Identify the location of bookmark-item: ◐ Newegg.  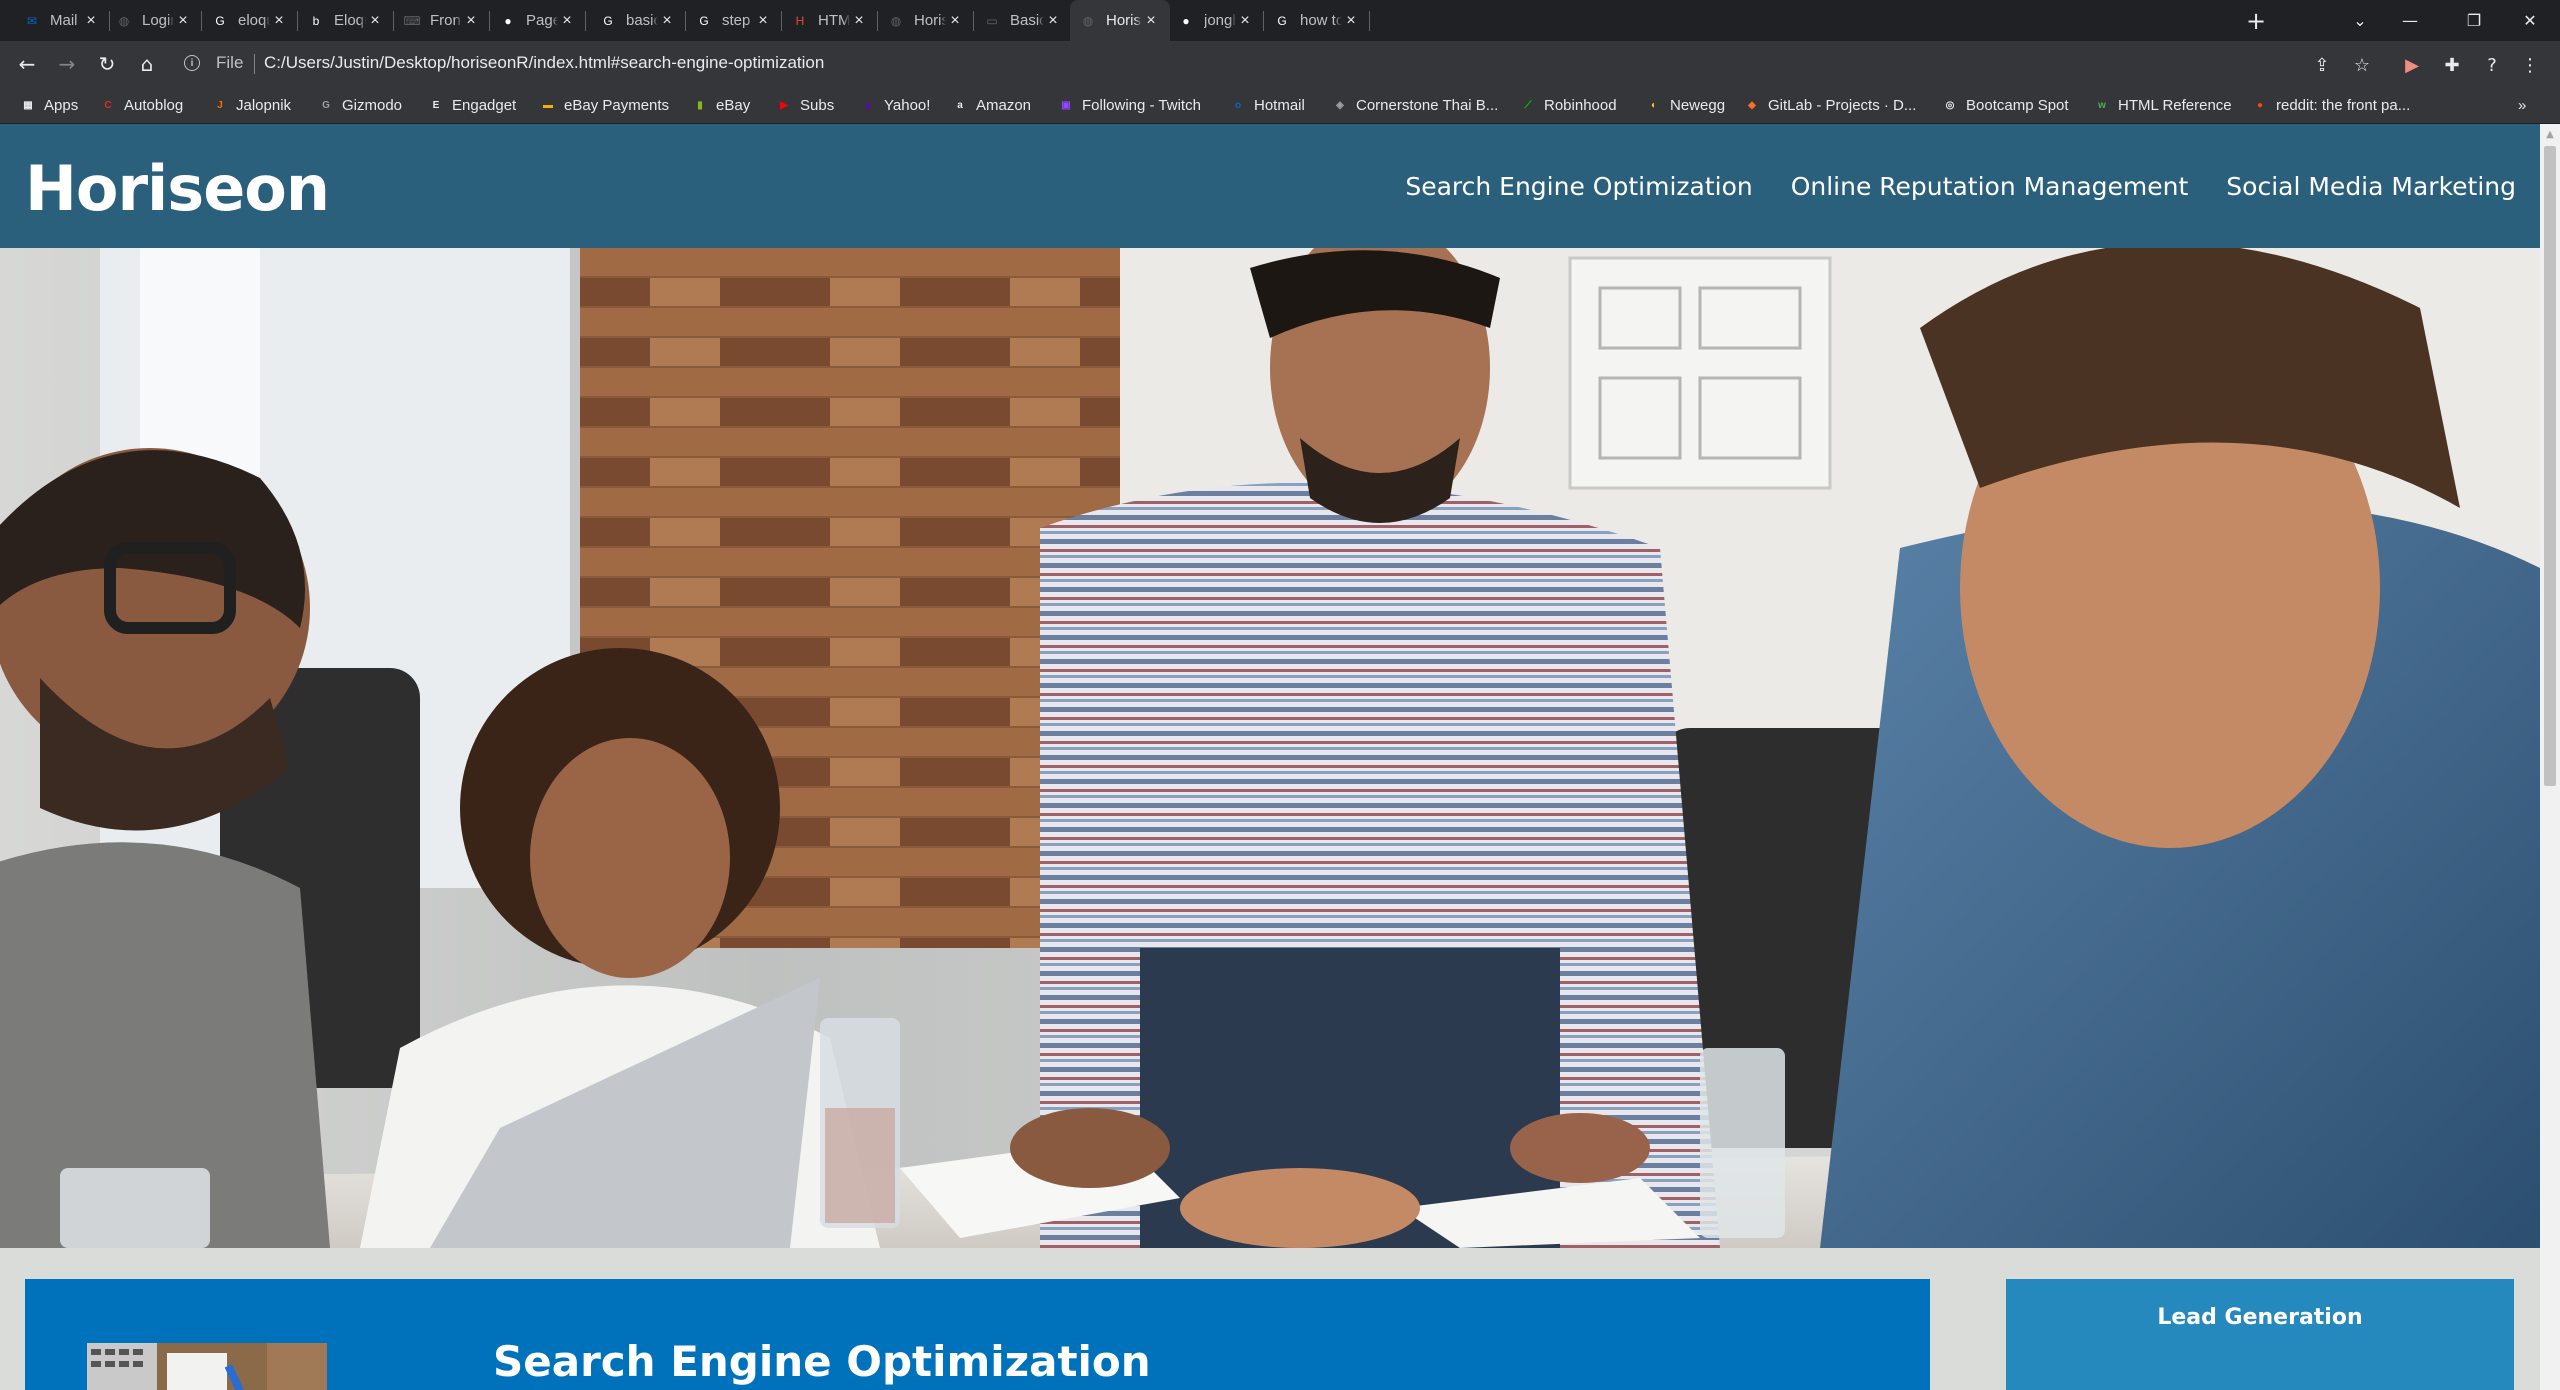
(1685, 105).